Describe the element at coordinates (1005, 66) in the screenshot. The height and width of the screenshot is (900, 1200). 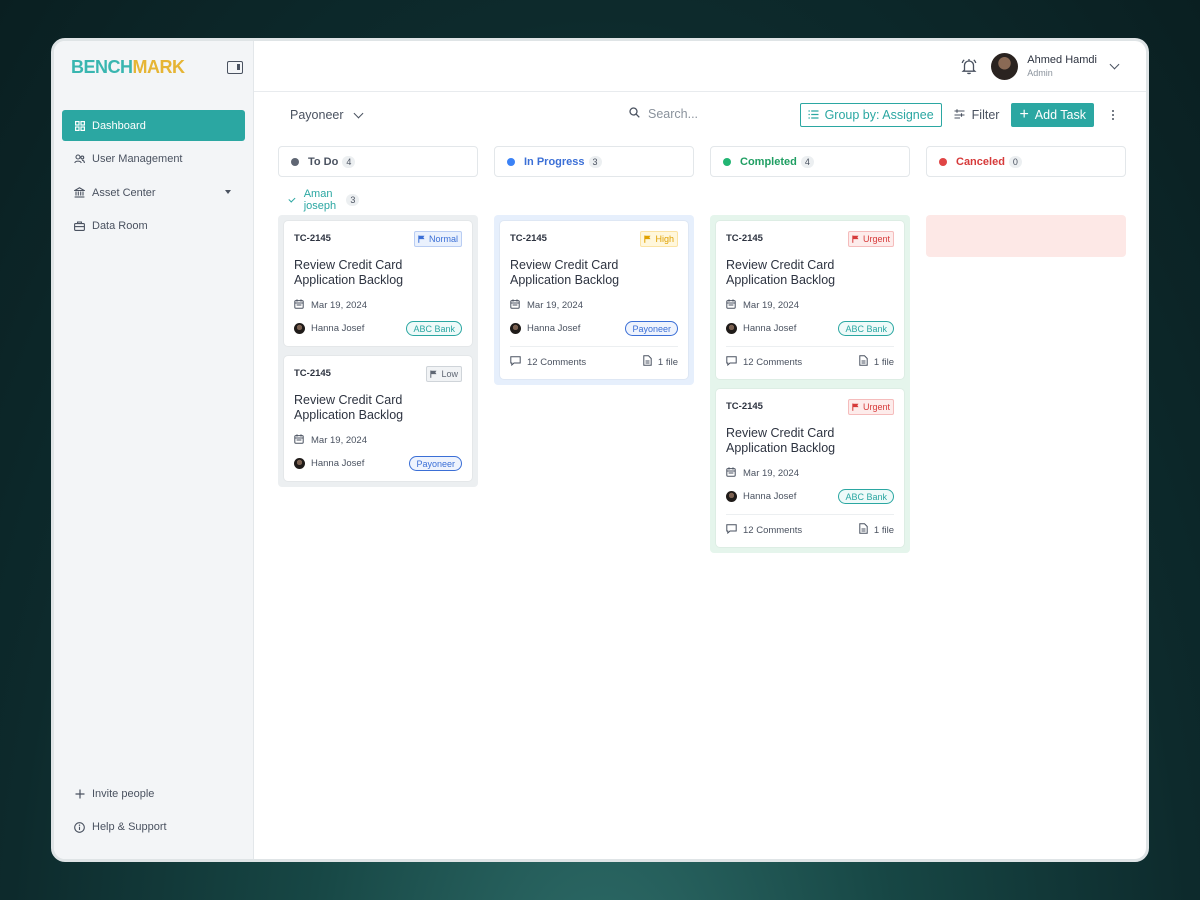
I see `user-avatar` at that location.